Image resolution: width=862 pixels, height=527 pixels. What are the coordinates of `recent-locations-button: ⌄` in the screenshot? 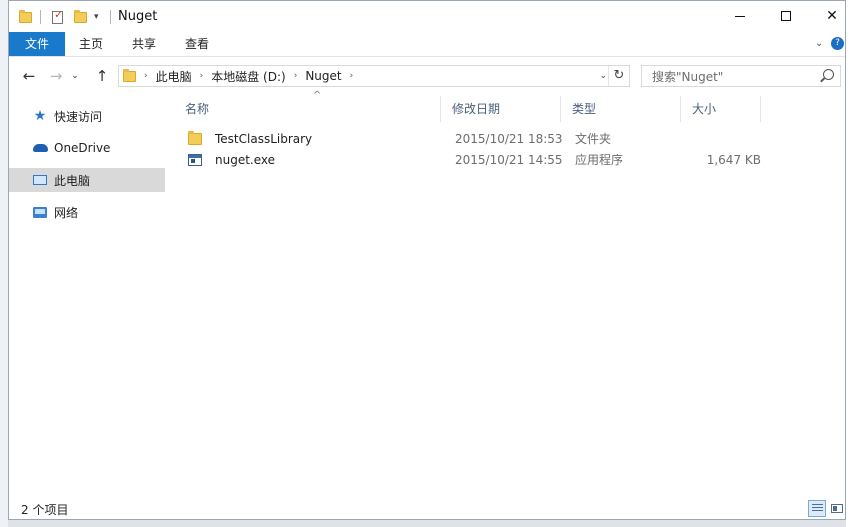 It's located at (75, 76).